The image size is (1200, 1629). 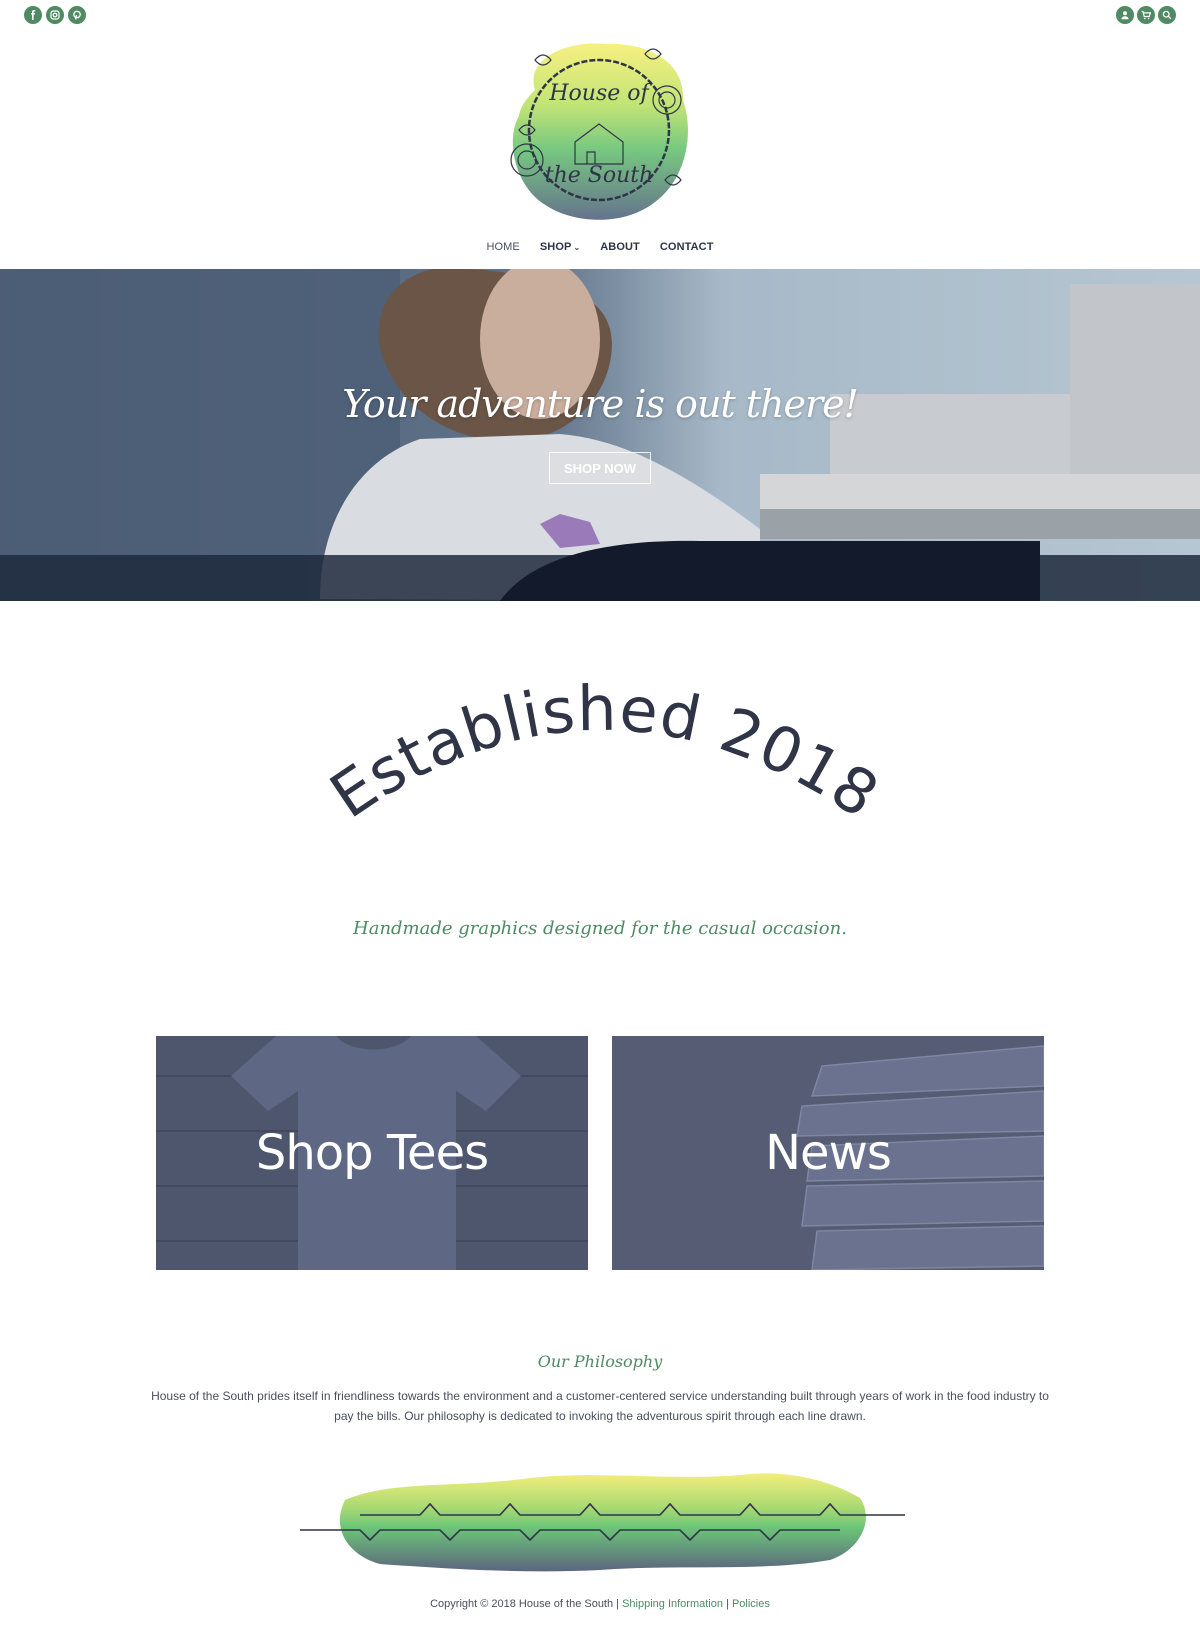 What do you see at coordinates (600, 468) in the screenshot?
I see `shop-now-button: SHOP NOW` at bounding box center [600, 468].